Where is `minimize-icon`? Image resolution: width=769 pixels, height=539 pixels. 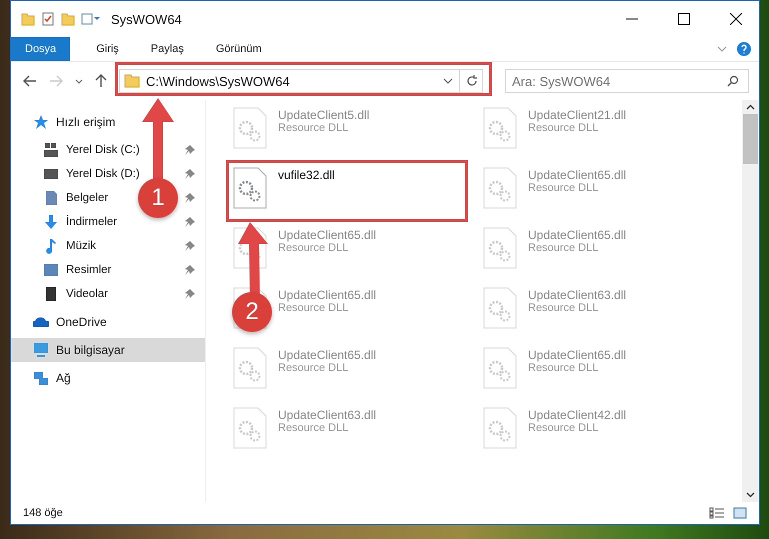
minimize-icon is located at coordinates (632, 19).